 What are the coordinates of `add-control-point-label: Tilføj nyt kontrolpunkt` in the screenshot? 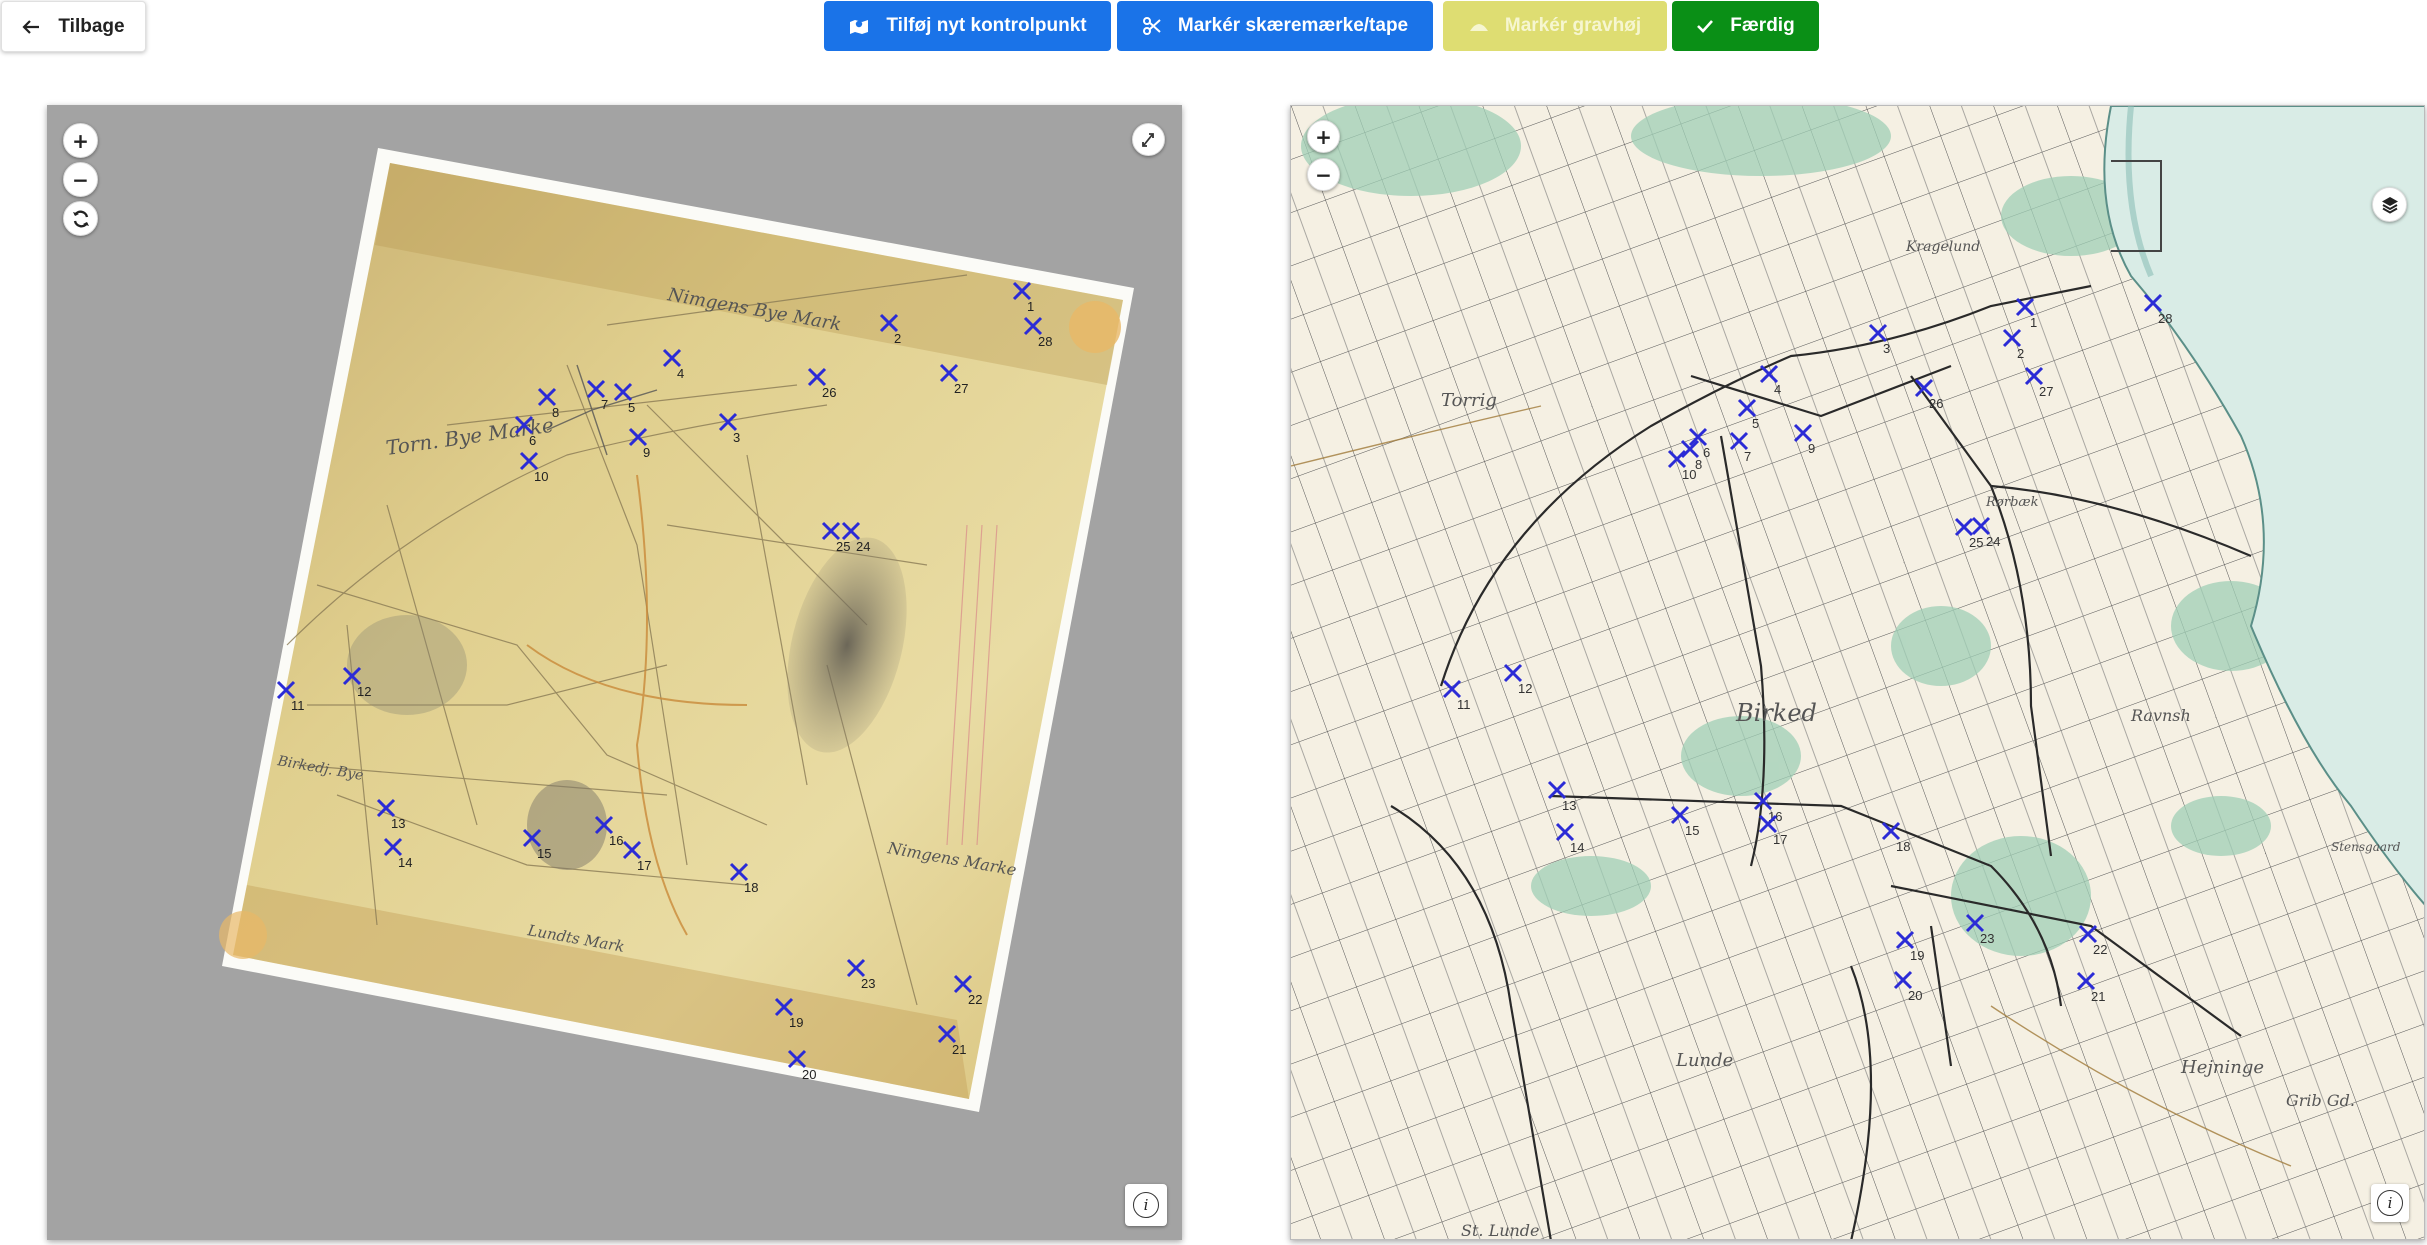 It's located at (986, 25).